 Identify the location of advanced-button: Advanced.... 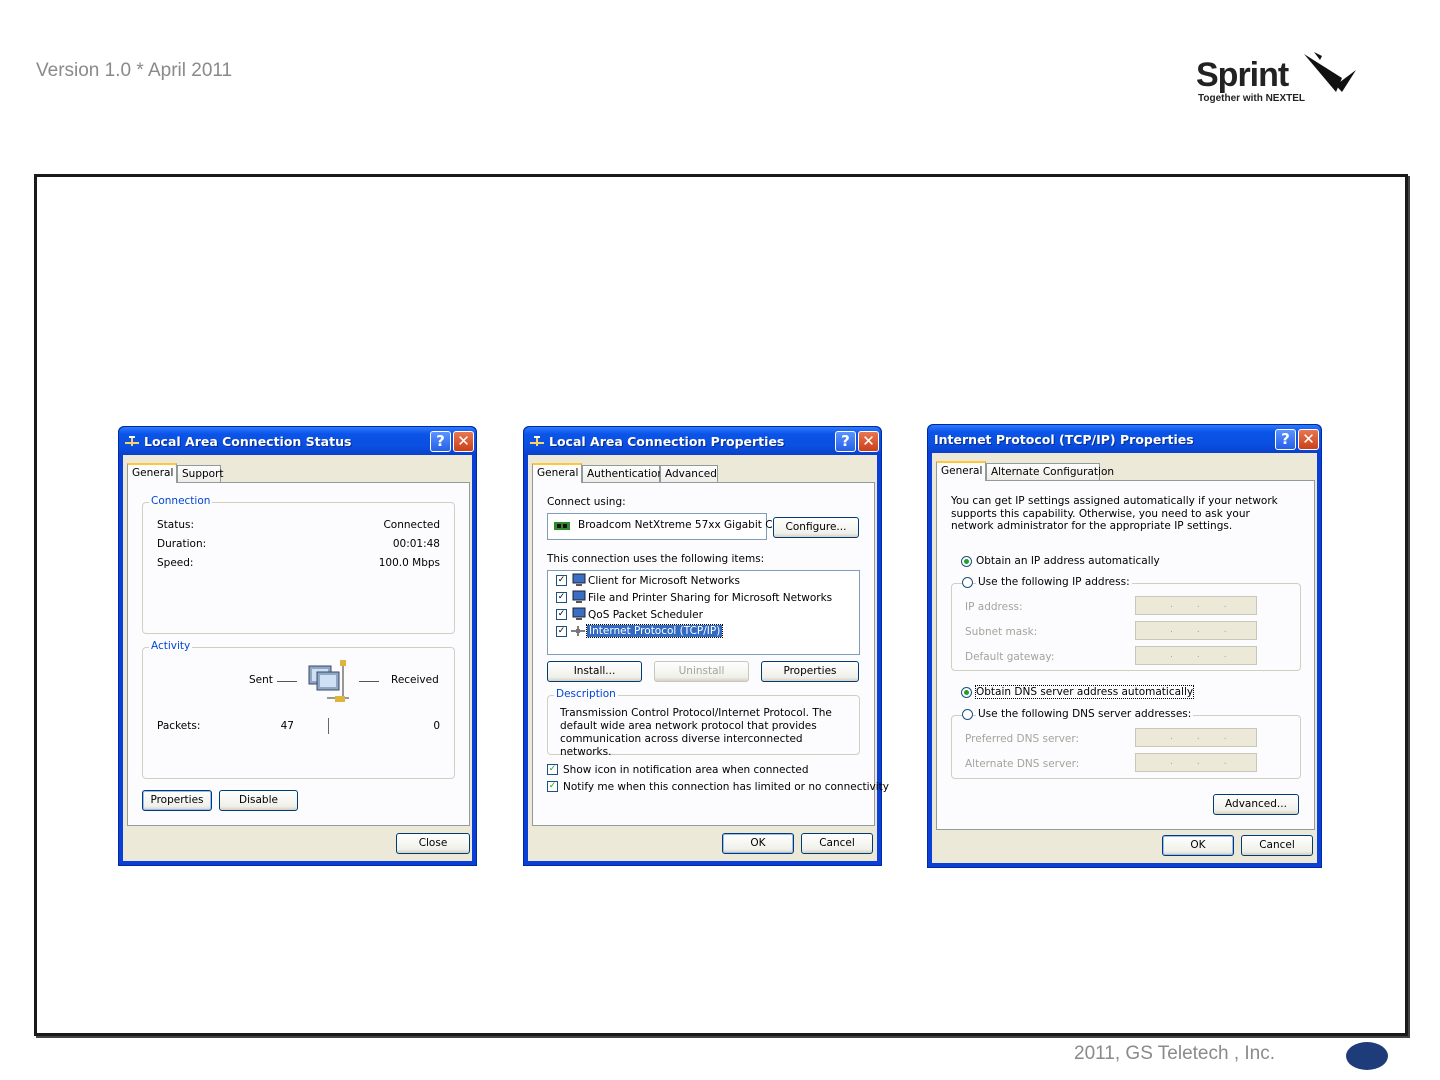
(1256, 804).